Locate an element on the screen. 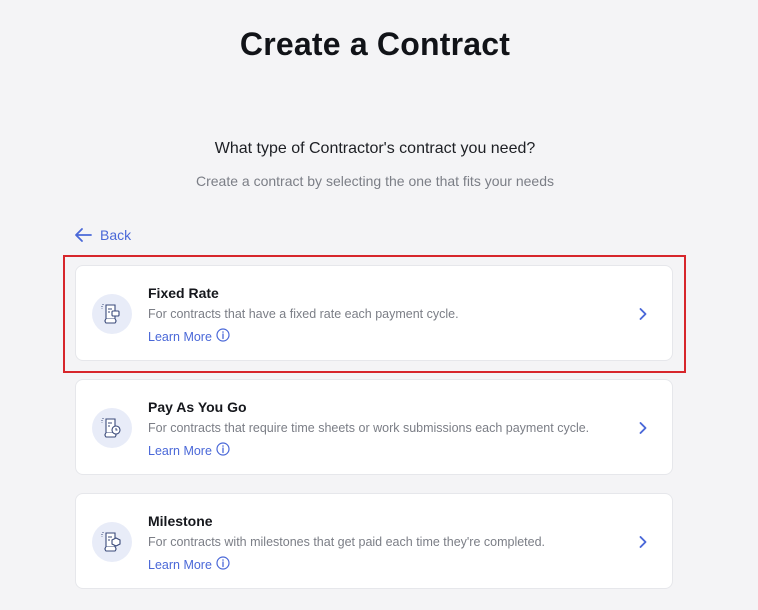 Image resolution: width=758 pixels, height=610 pixels. back-button: Back is located at coordinates (102, 235).